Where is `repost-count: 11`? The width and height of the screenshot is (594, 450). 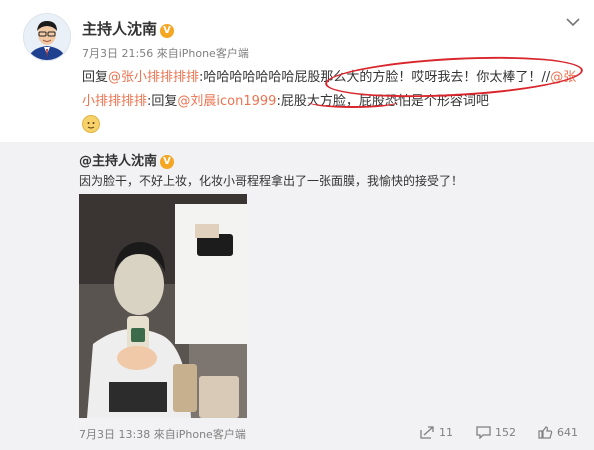
repost-count: 11 is located at coordinates (446, 432).